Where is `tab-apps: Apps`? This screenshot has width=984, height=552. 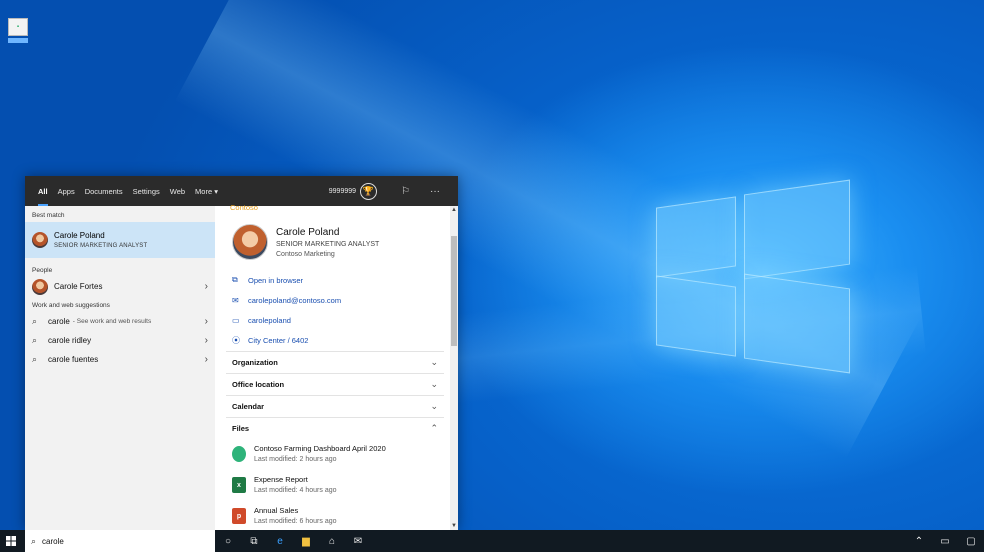
tab-apps: Apps is located at coordinates (66, 191).